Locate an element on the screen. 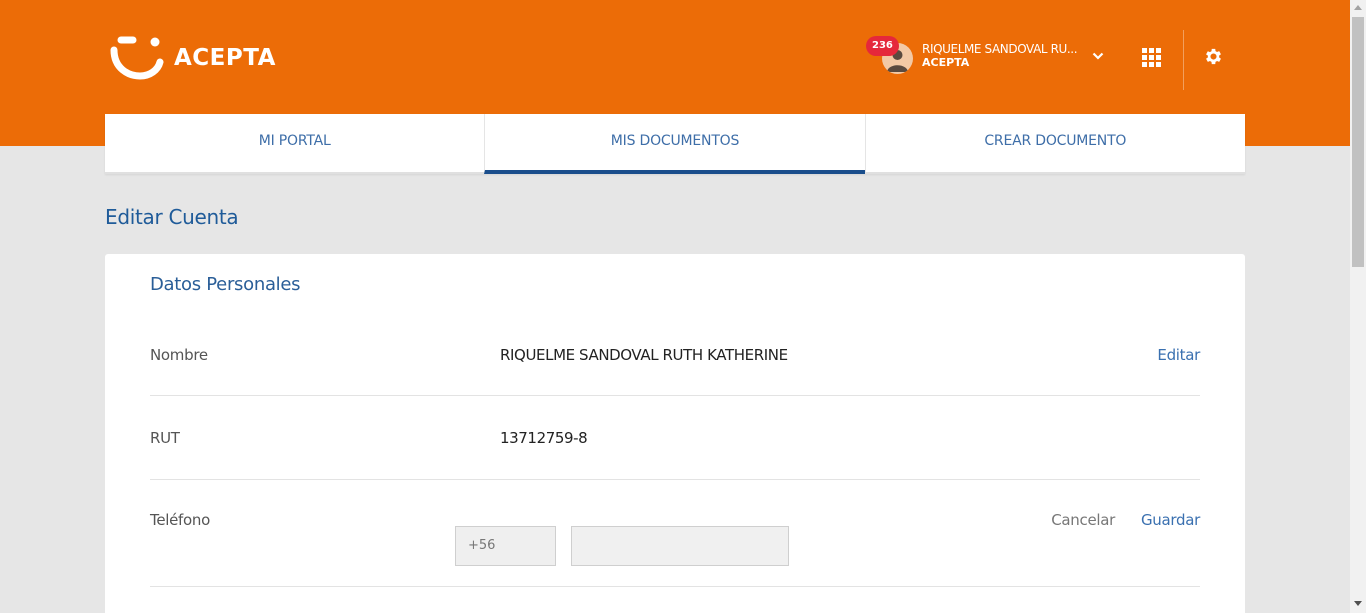 The height and width of the screenshot is (613, 1366). page-title: Editar Cuenta is located at coordinates (172, 217).